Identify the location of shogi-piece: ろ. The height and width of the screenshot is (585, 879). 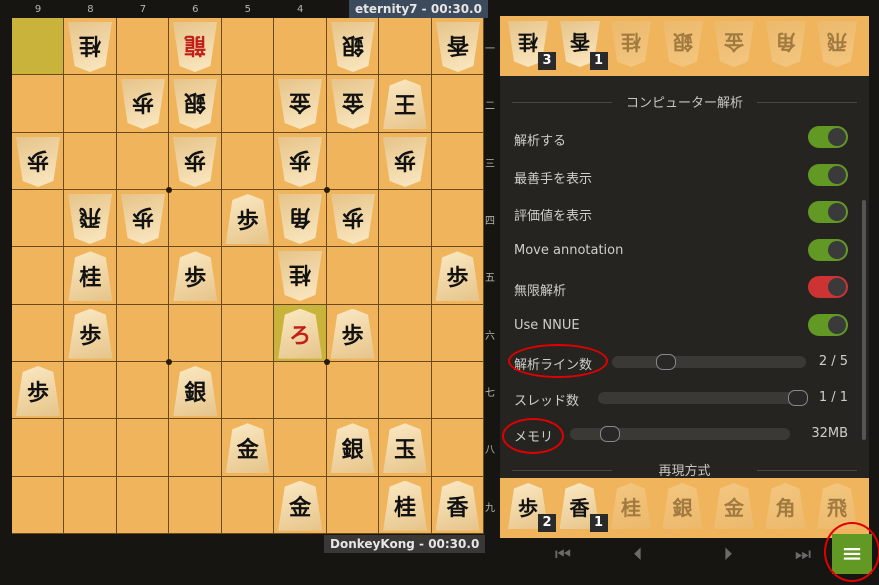
(300, 334).